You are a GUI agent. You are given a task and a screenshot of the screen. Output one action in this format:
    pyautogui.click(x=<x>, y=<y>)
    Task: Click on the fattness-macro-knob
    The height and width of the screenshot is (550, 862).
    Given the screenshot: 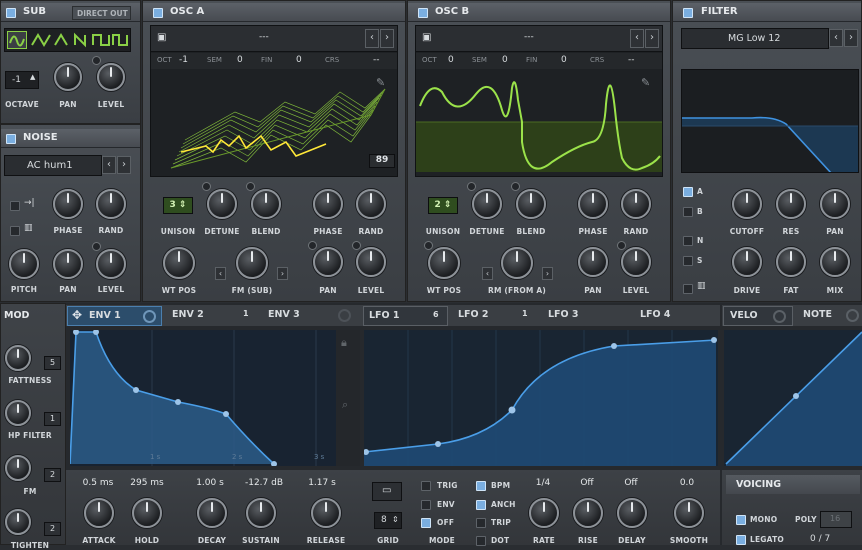 What is the action you would take?
    pyautogui.click(x=18, y=358)
    